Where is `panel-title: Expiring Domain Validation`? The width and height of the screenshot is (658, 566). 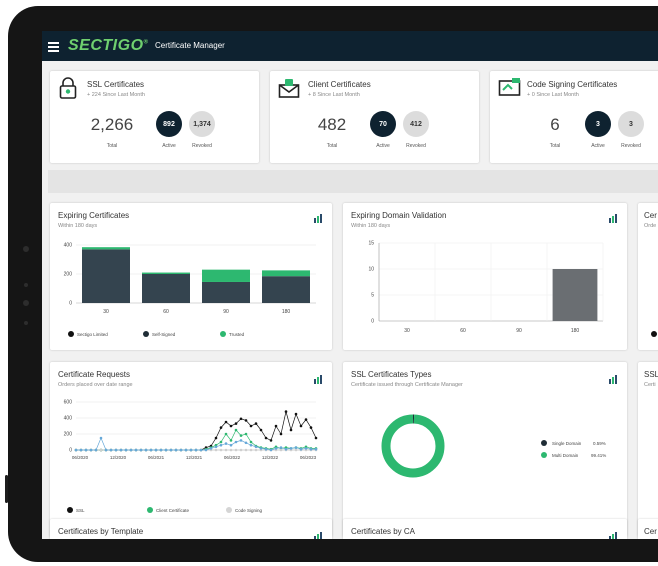 panel-title: Expiring Domain Validation is located at coordinates (399, 215).